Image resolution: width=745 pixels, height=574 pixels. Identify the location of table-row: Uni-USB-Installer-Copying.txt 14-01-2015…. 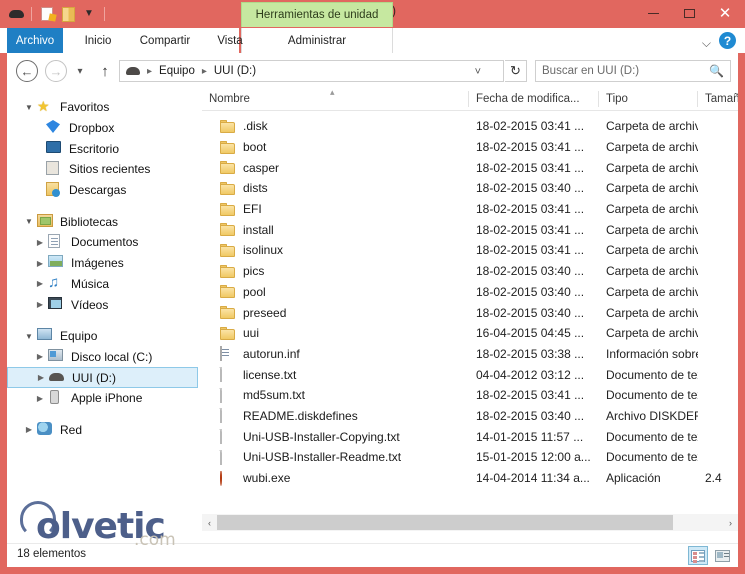
(470, 436).